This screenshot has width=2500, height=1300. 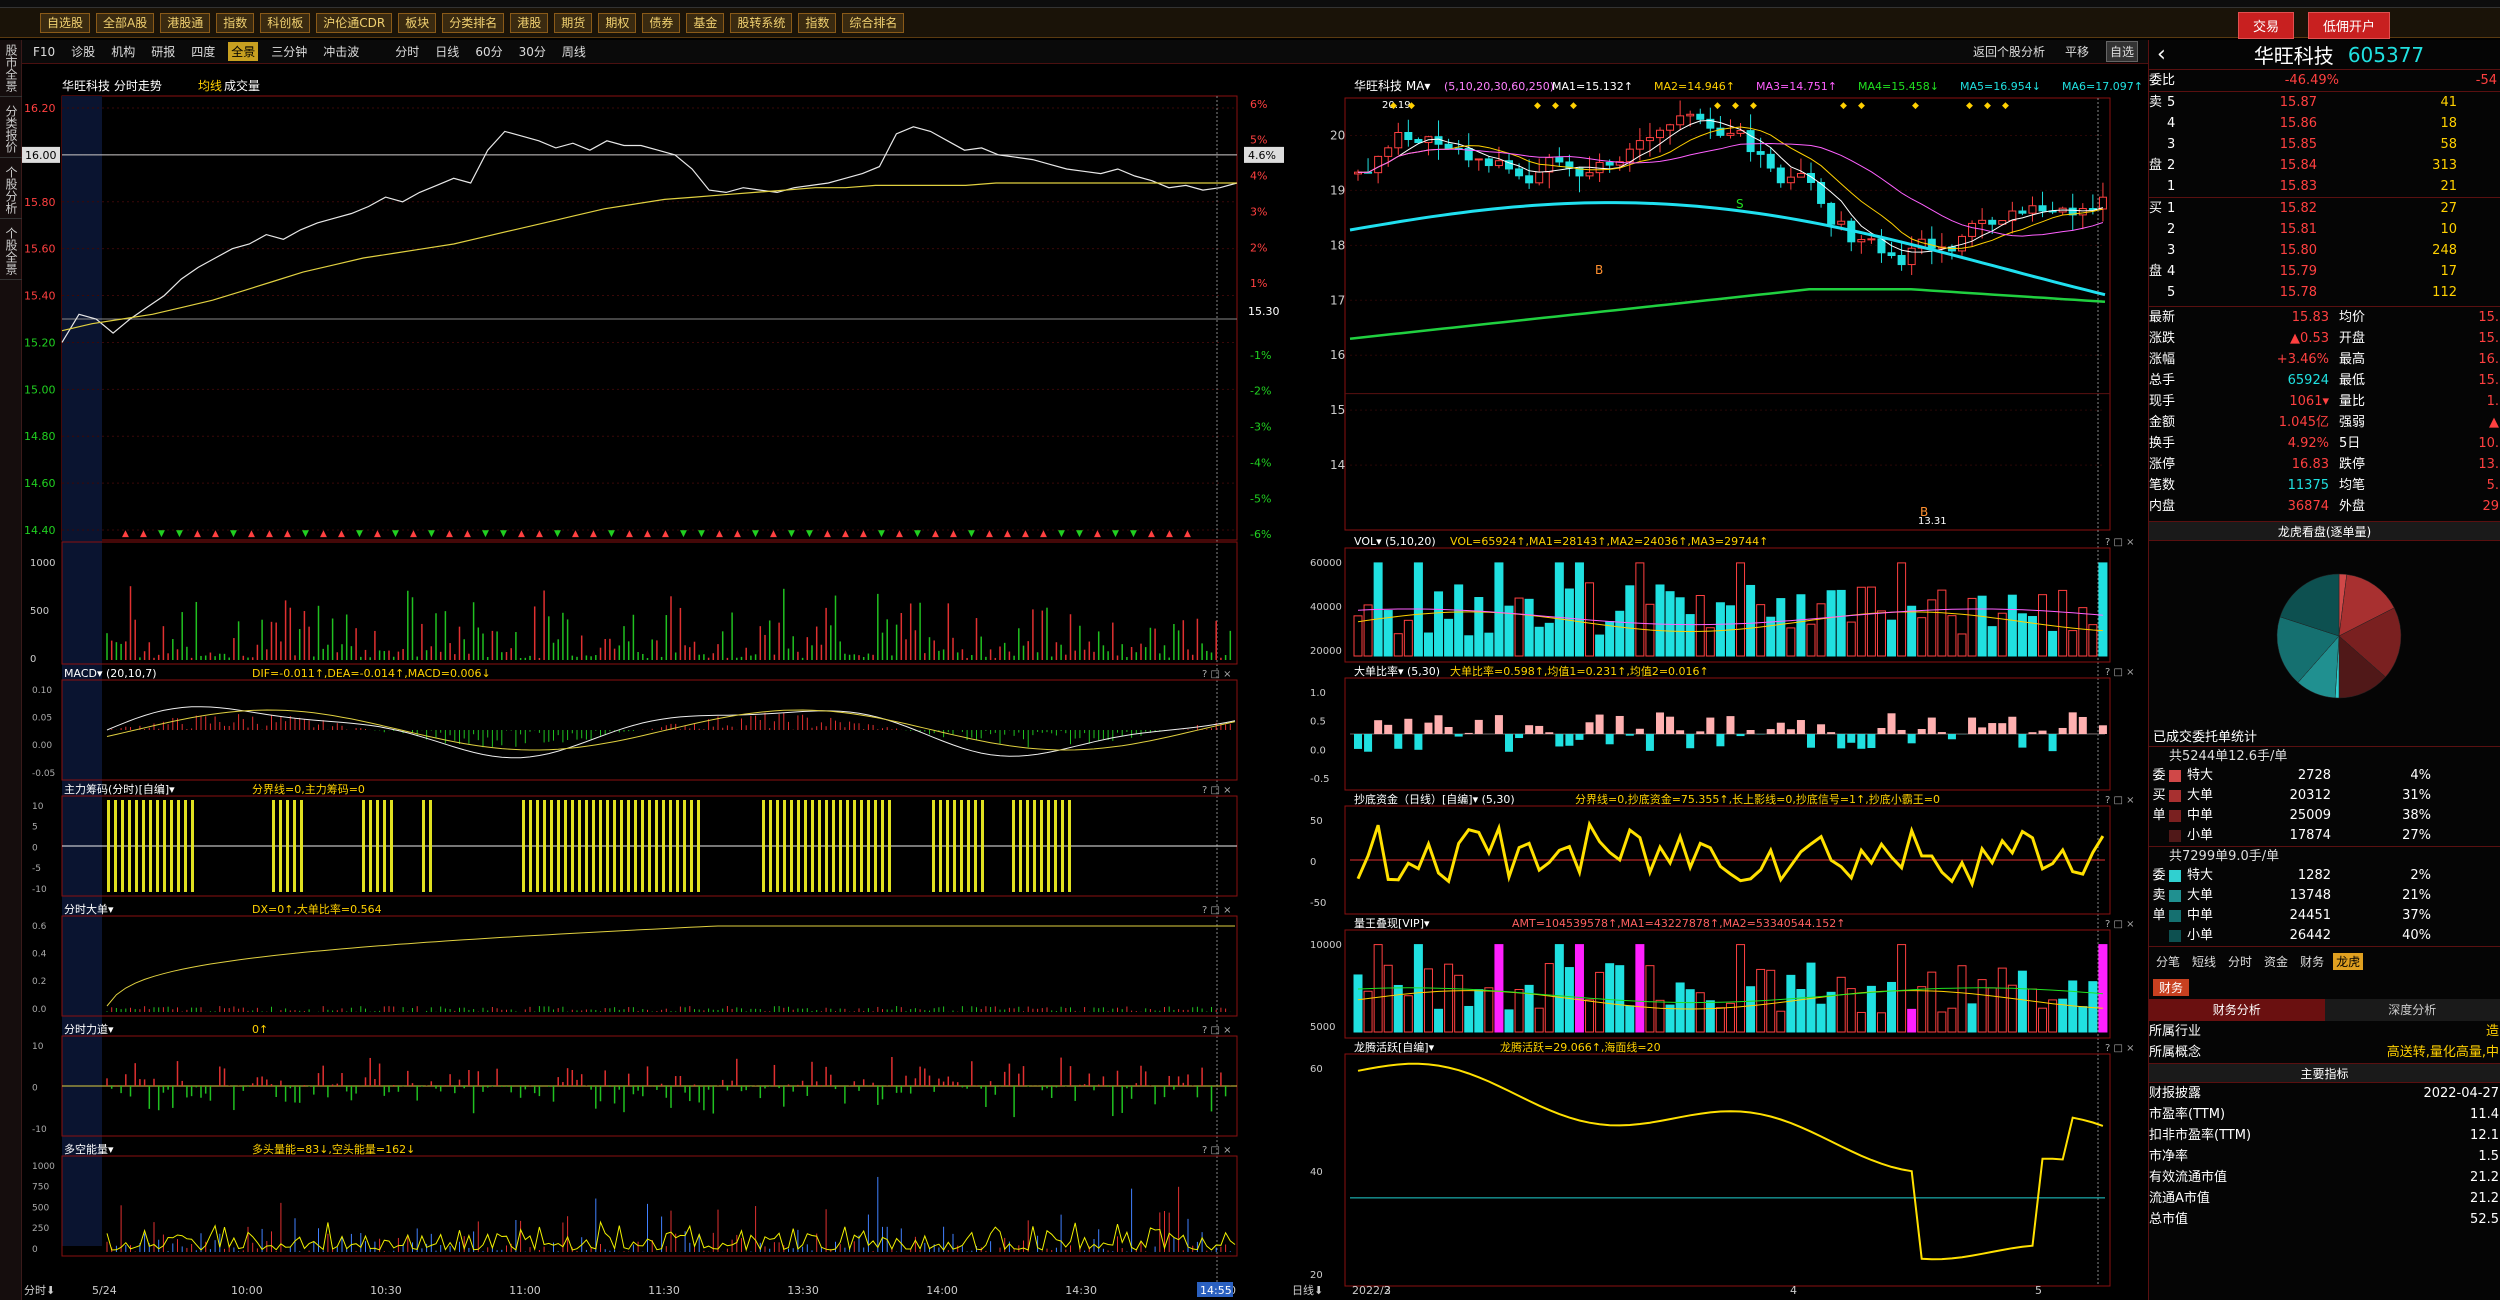 I want to click on tab-1: 诊股, so click(x=83, y=51).